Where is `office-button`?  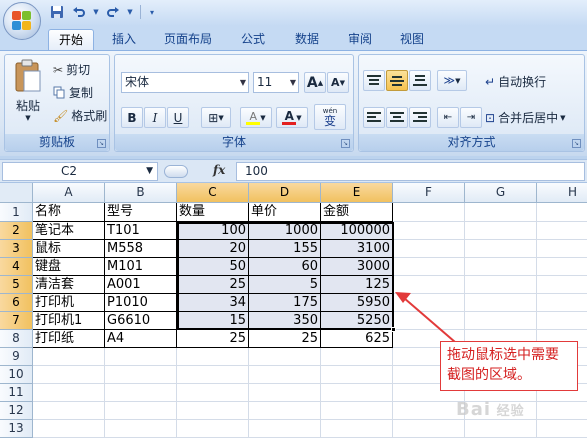
office-button is located at coordinates (22, 21).